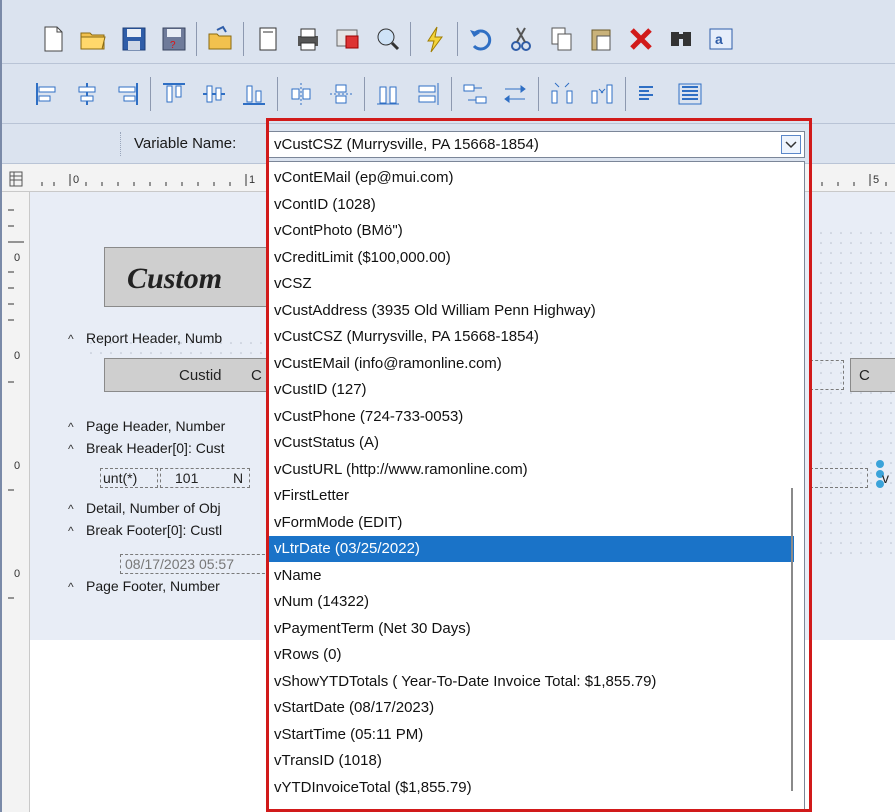 This screenshot has width=895, height=812. Describe the element at coordinates (481, 39) in the screenshot. I see `undo-button` at that location.